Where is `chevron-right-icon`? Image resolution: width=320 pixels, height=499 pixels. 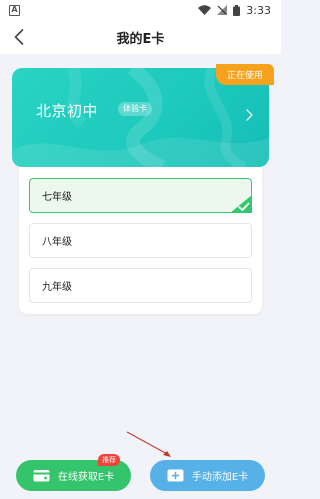 chevron-right-icon is located at coordinates (249, 115).